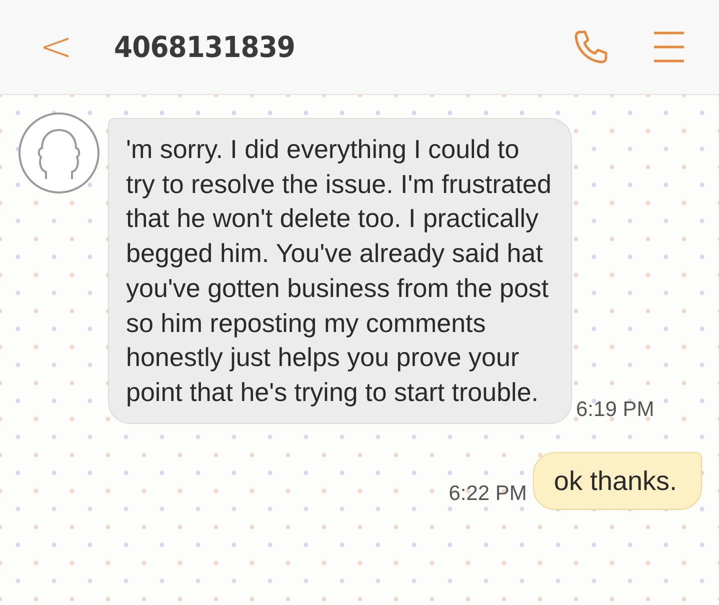  I want to click on menu-icon, so click(669, 47).